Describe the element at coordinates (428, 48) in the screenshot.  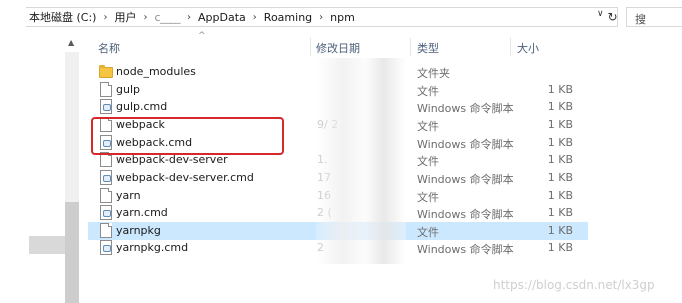
I see `column-header-type: 类型` at that location.